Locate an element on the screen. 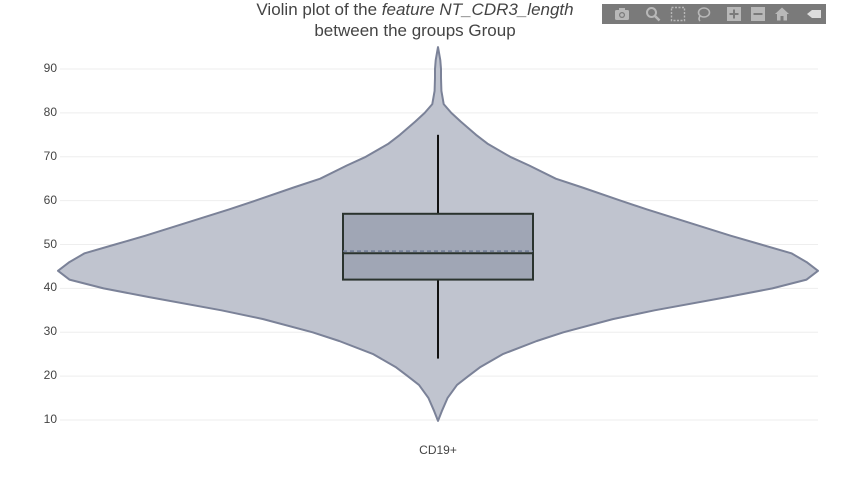  y-tick-label: 30 is located at coordinates (50, 331).